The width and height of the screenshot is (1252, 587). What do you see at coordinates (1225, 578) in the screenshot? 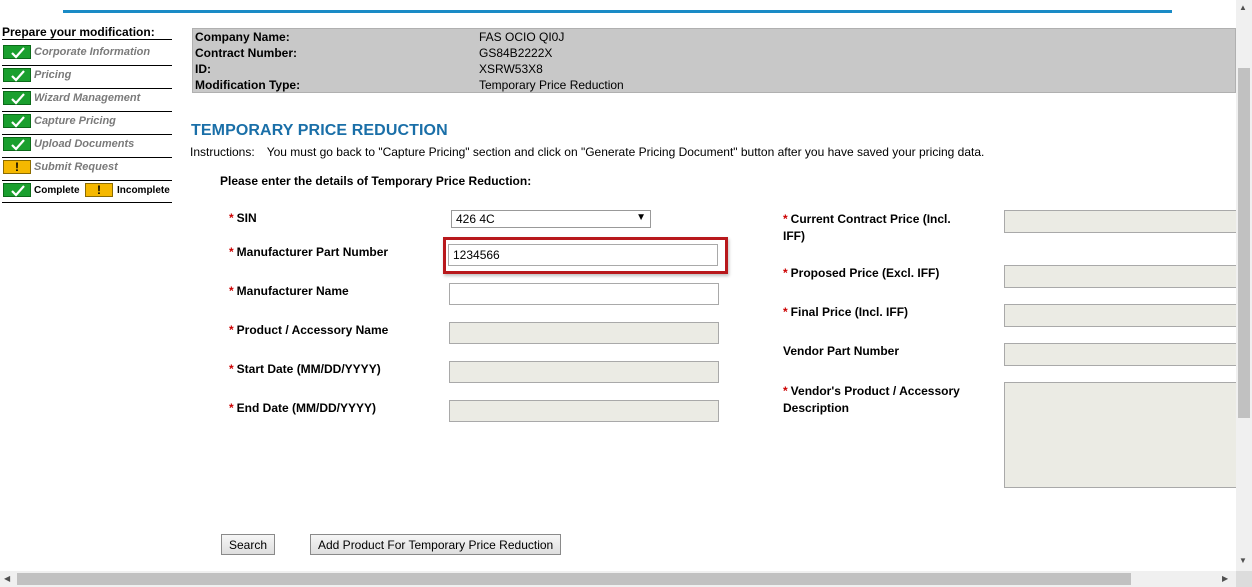
I see `scroll-right-icon: ▶` at bounding box center [1225, 578].